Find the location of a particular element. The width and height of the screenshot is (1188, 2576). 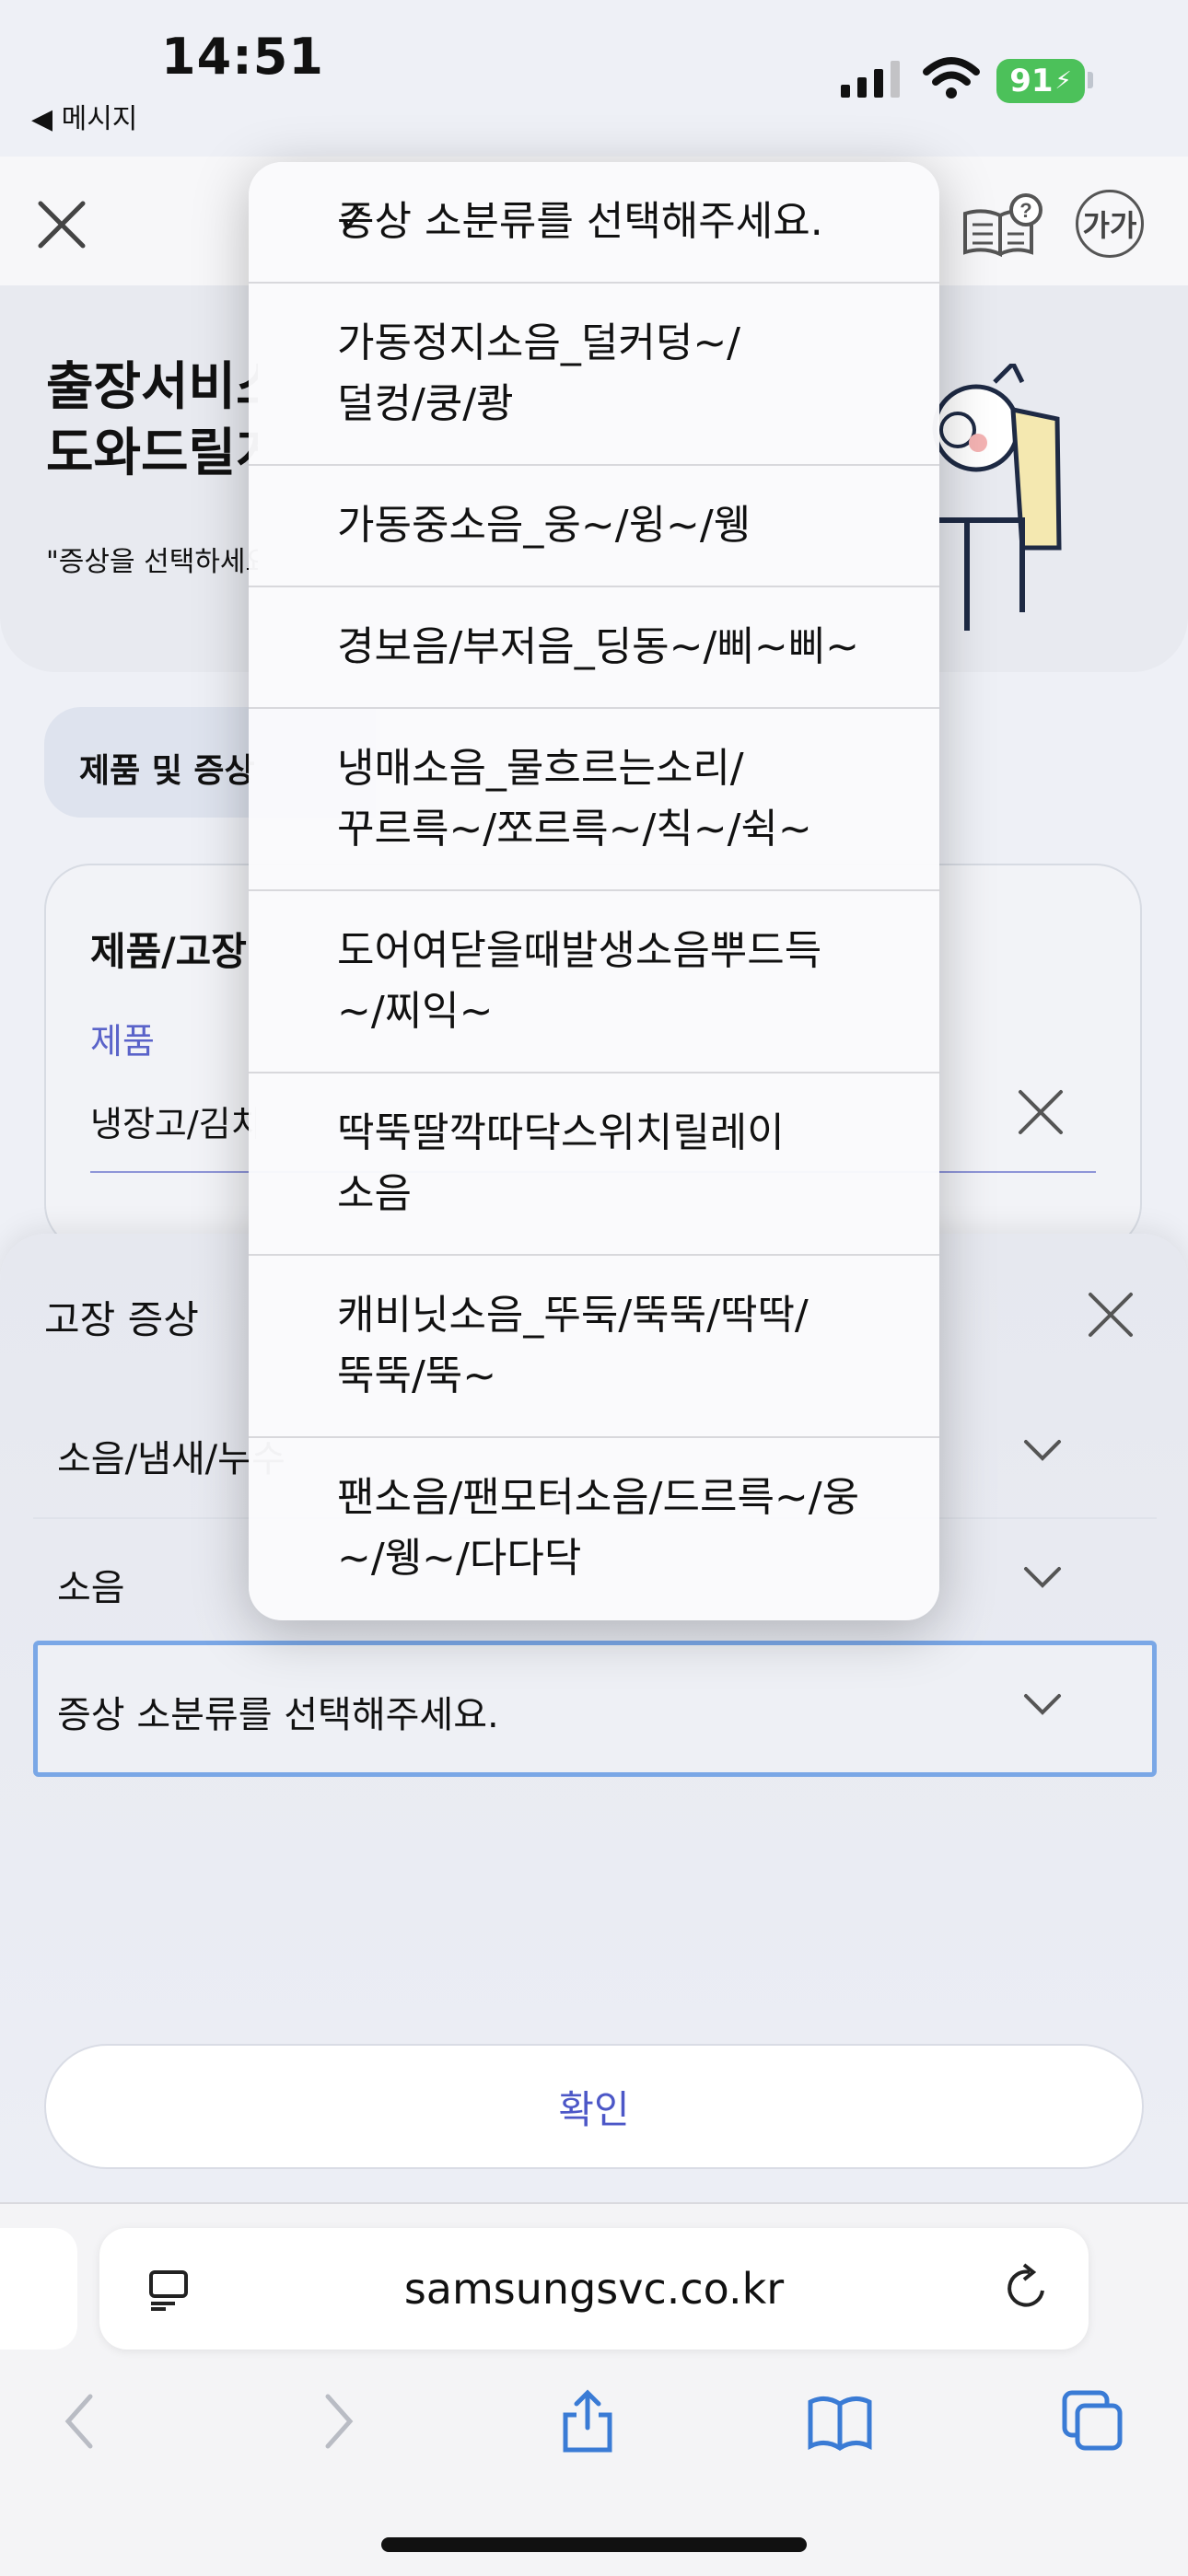

product-card-title: 제품/고장 is located at coordinates (168, 951).